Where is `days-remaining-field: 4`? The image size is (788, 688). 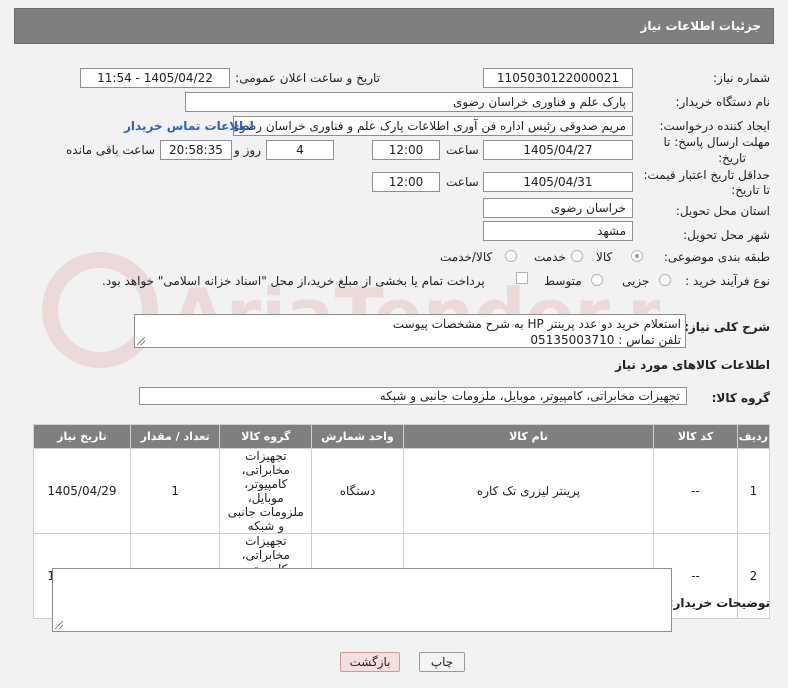 days-remaining-field: 4 is located at coordinates (300, 150).